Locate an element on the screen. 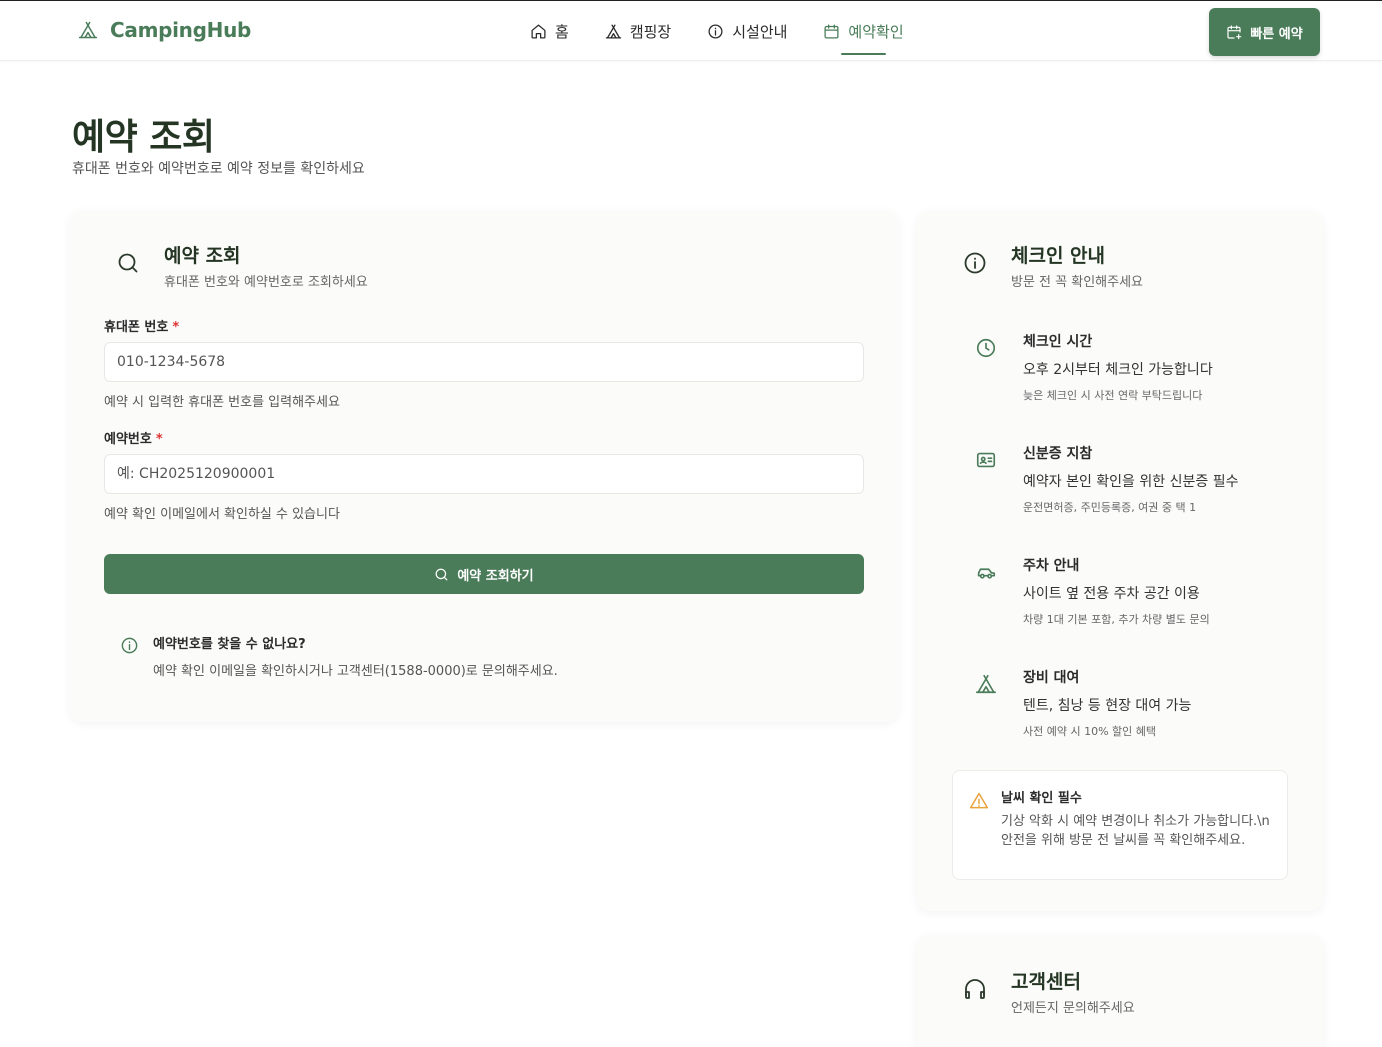 The height and width of the screenshot is (1047, 1382). help-title: 예약번호를 찾을 수 없나요? is located at coordinates (229, 644).